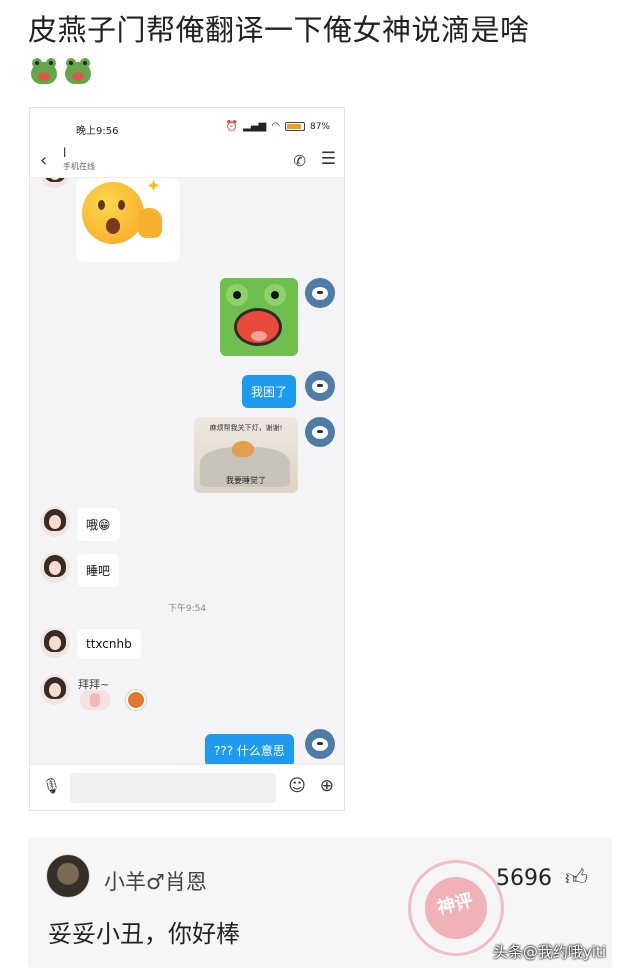 Image resolution: width=640 pixels, height=975 pixels. I want to click on like-count: 5696, so click(524, 878).